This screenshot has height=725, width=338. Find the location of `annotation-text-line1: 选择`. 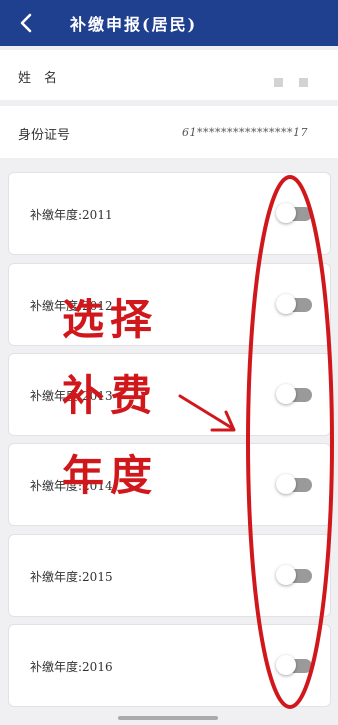

annotation-text-line1: 选择 is located at coordinates (110, 319).